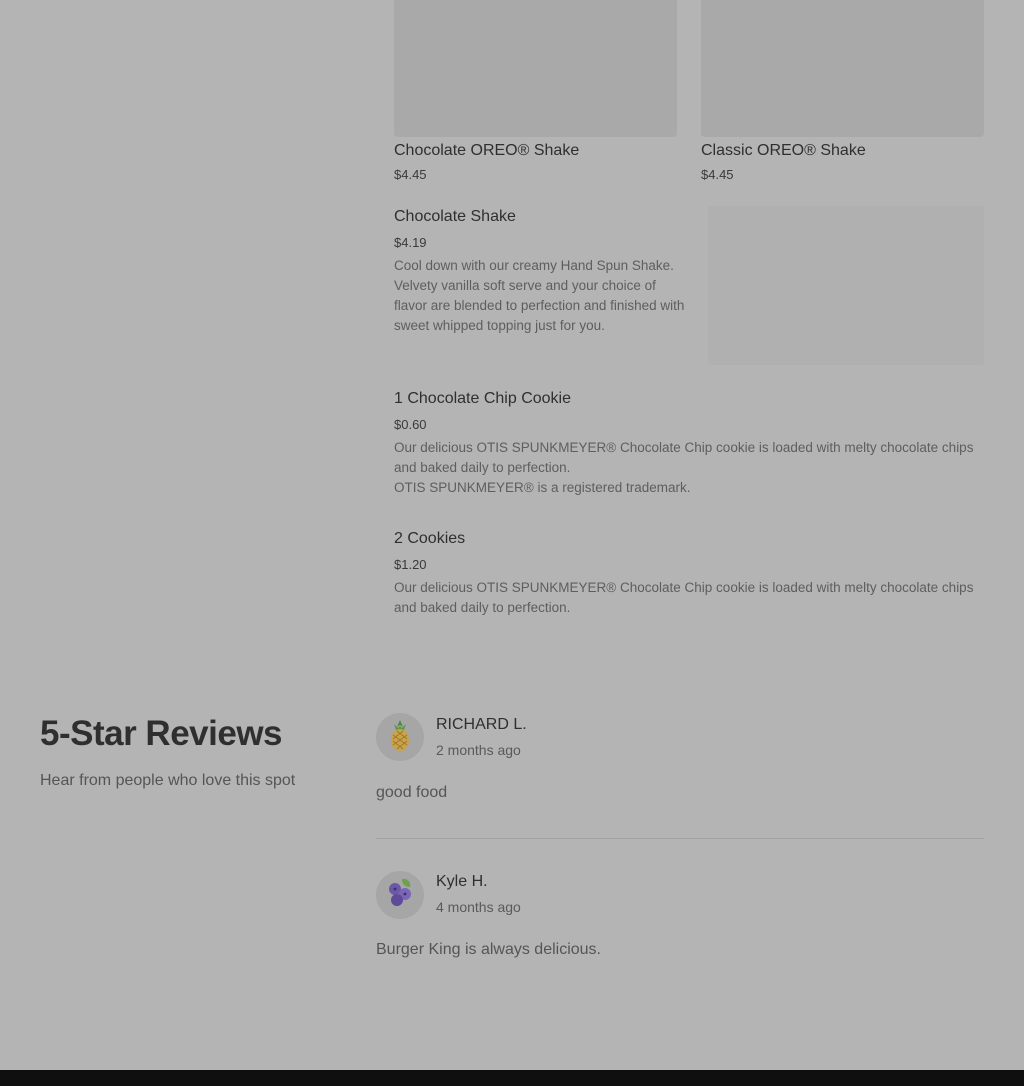  I want to click on reviews-subheading: Hear from people who love this spot, so click(168, 780).